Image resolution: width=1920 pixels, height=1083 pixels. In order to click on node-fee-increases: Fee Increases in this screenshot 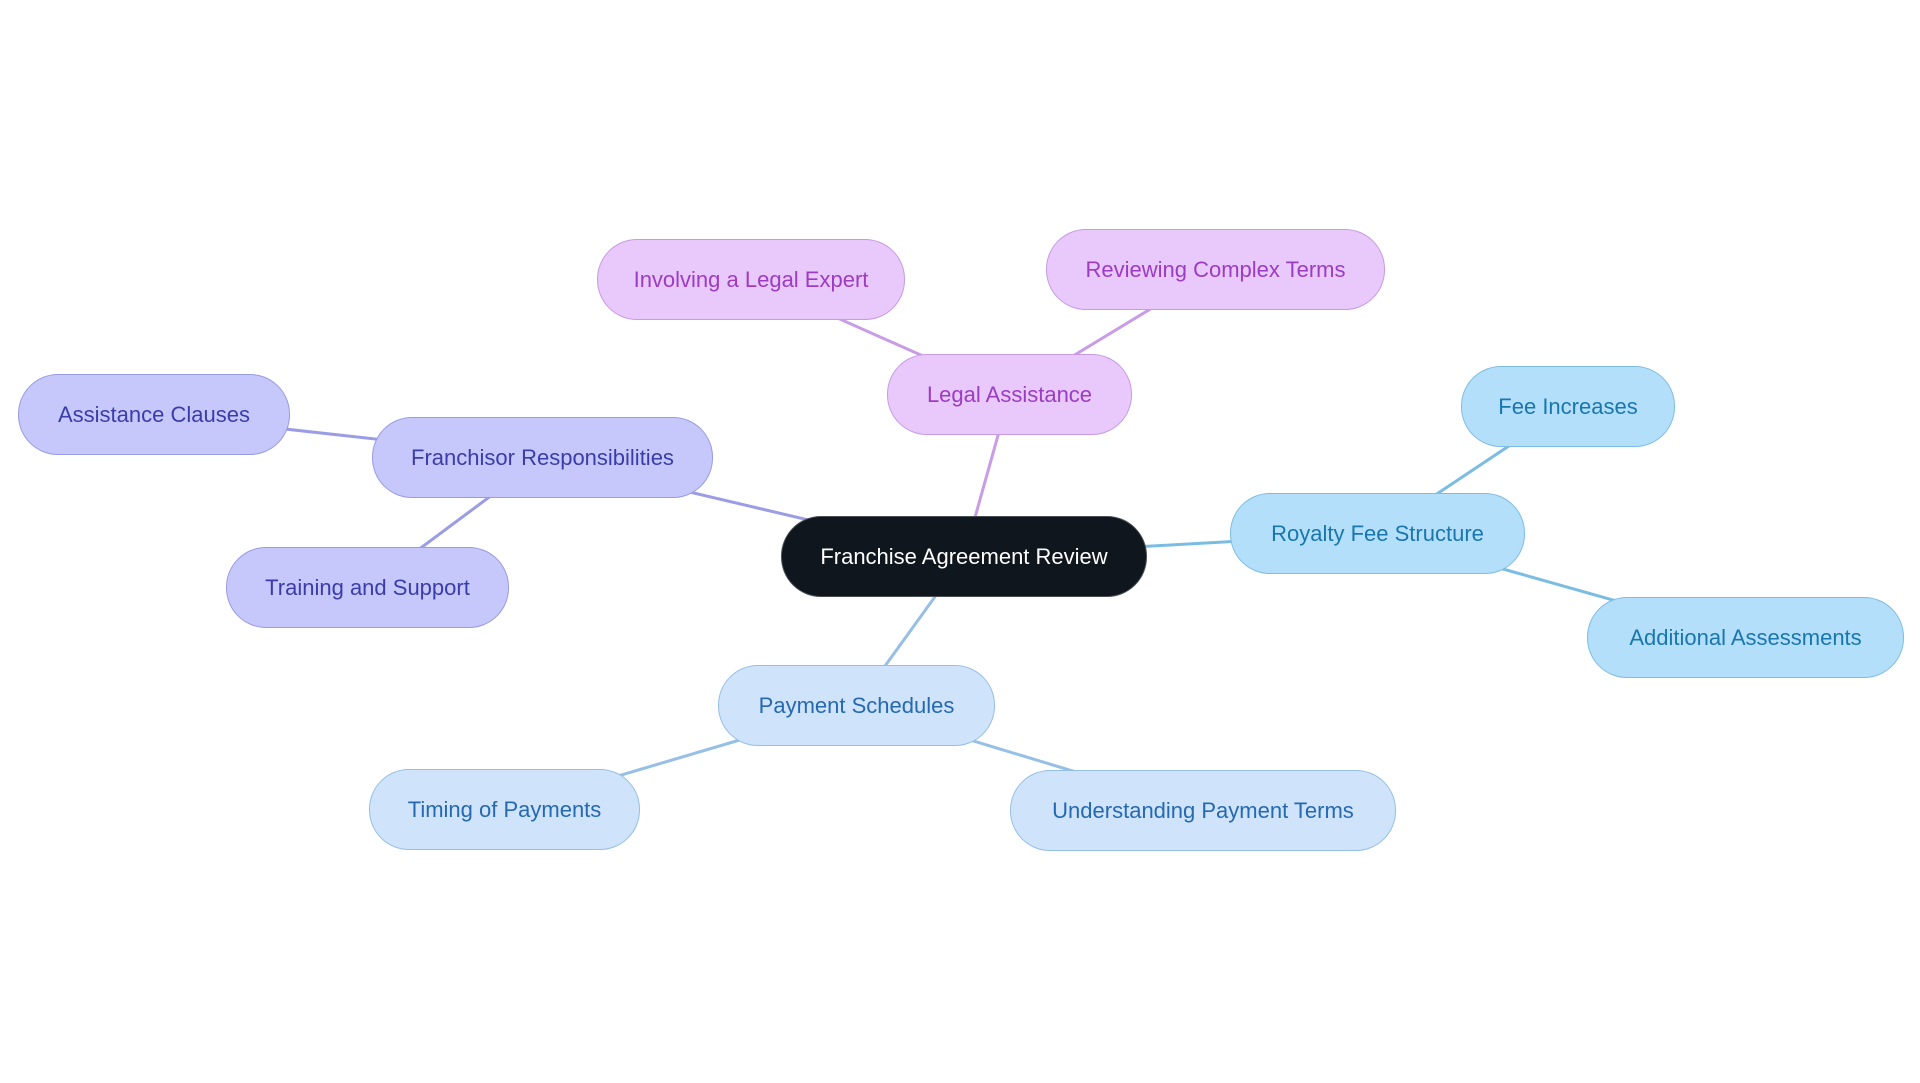, I will do `click(1568, 406)`.